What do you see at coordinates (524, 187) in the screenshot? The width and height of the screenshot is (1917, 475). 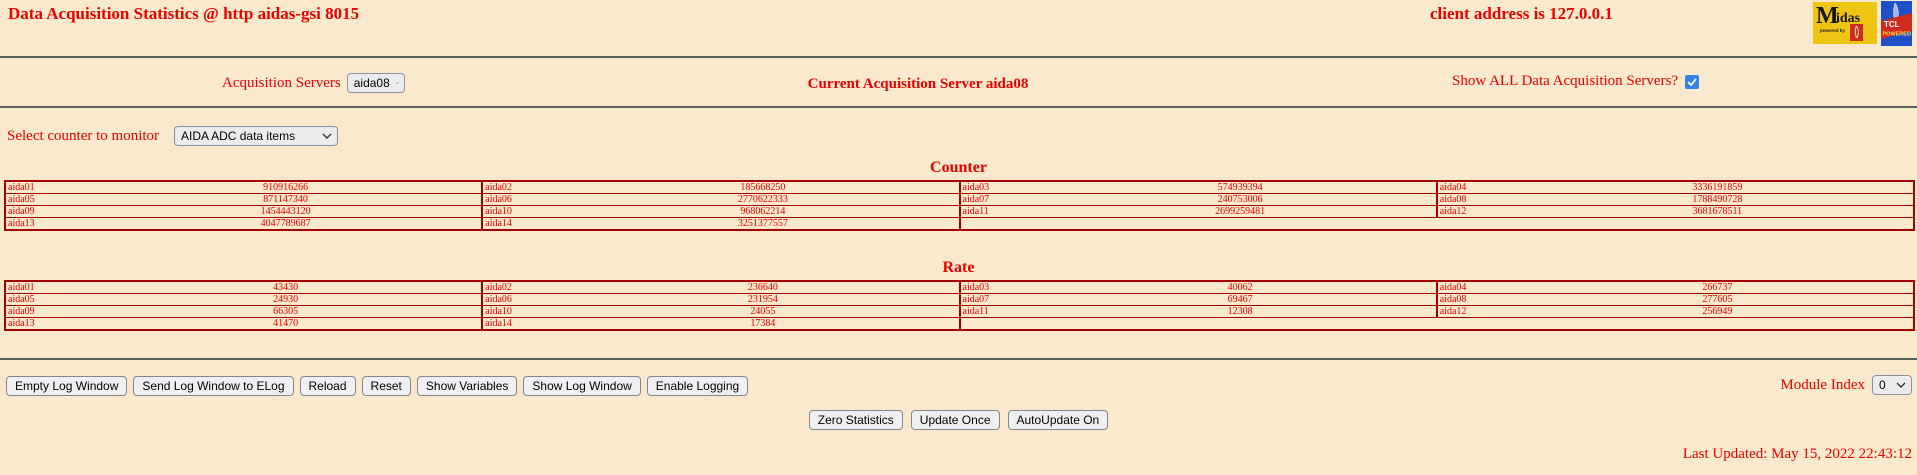 I see `counter-cell-name: aida02` at bounding box center [524, 187].